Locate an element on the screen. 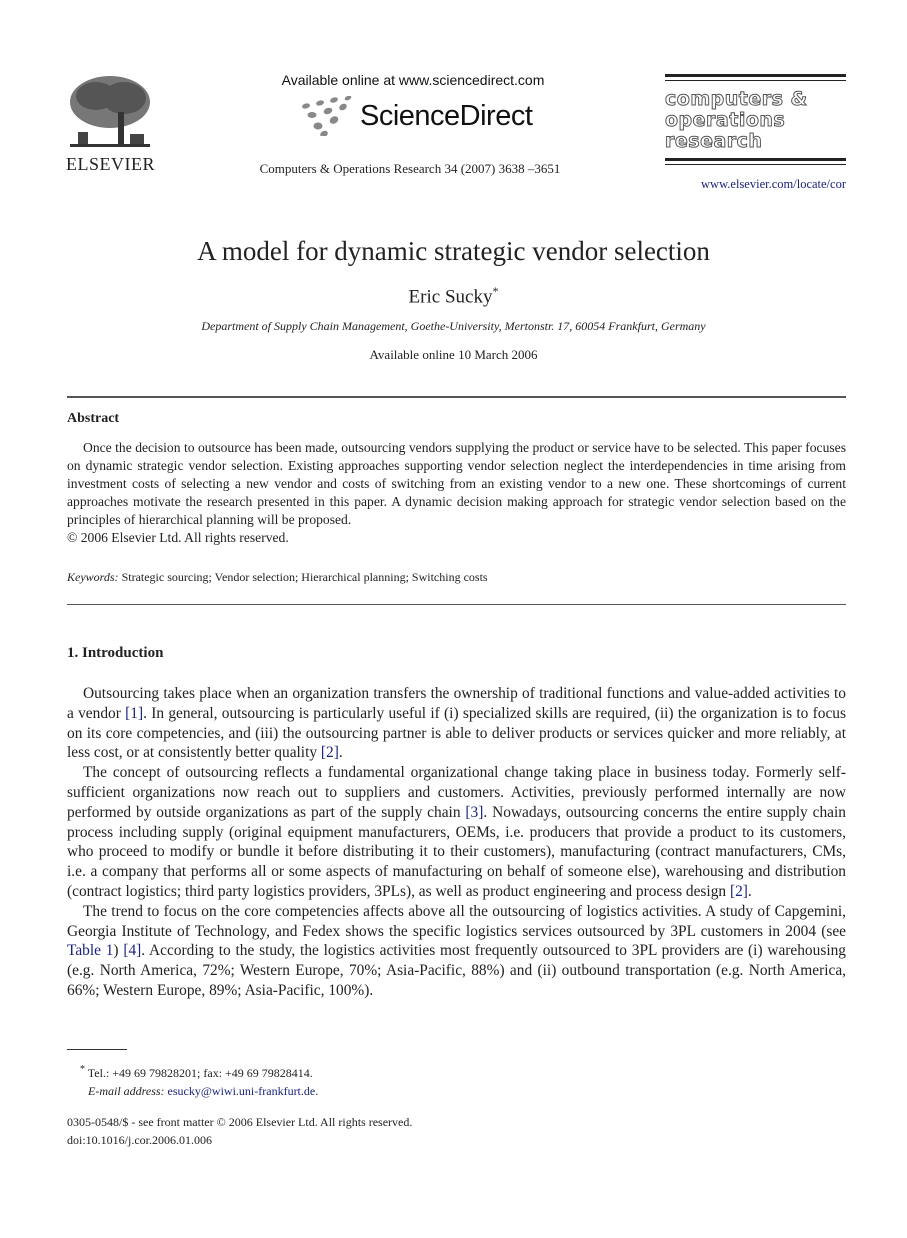 The width and height of the screenshot is (907, 1238). keywords-label: Keywords: is located at coordinates (93, 577).